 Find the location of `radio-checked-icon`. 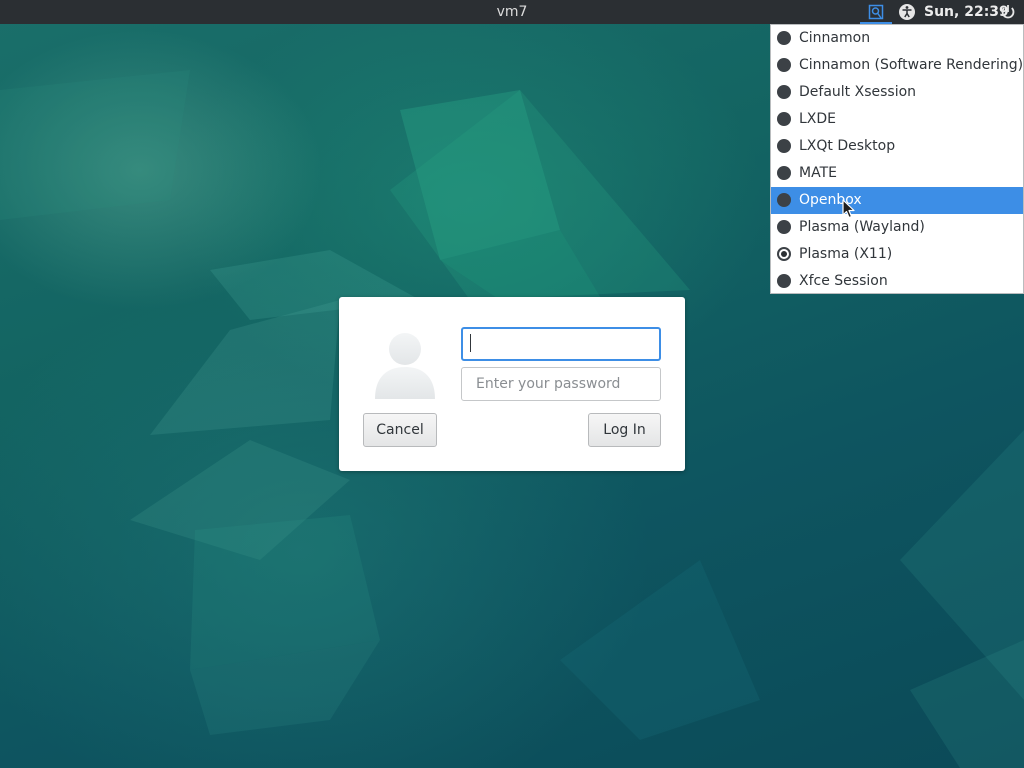

radio-checked-icon is located at coordinates (784, 254).